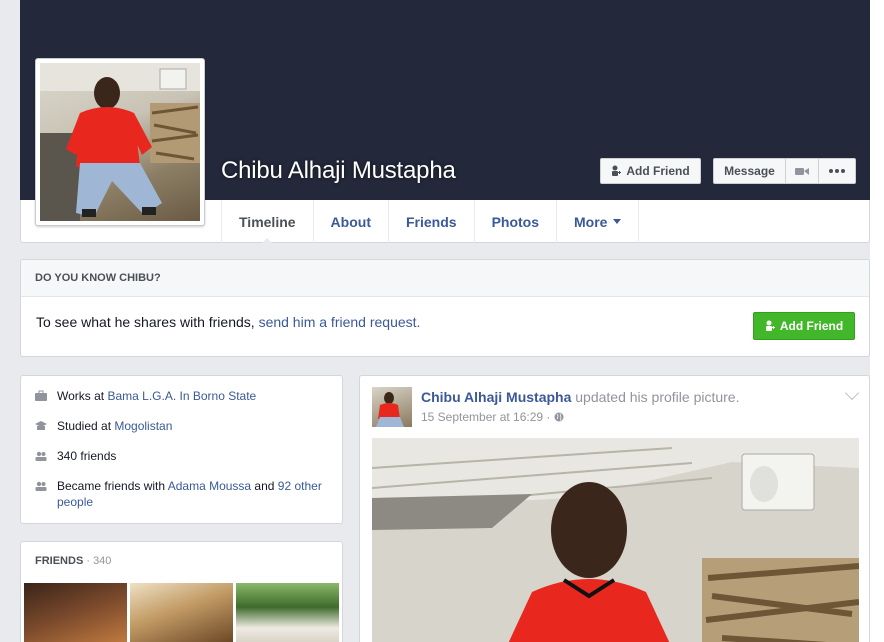 The height and width of the screenshot is (642, 884). I want to click on profile-tabs: Timeline About Friends Photos More, so click(430, 222).